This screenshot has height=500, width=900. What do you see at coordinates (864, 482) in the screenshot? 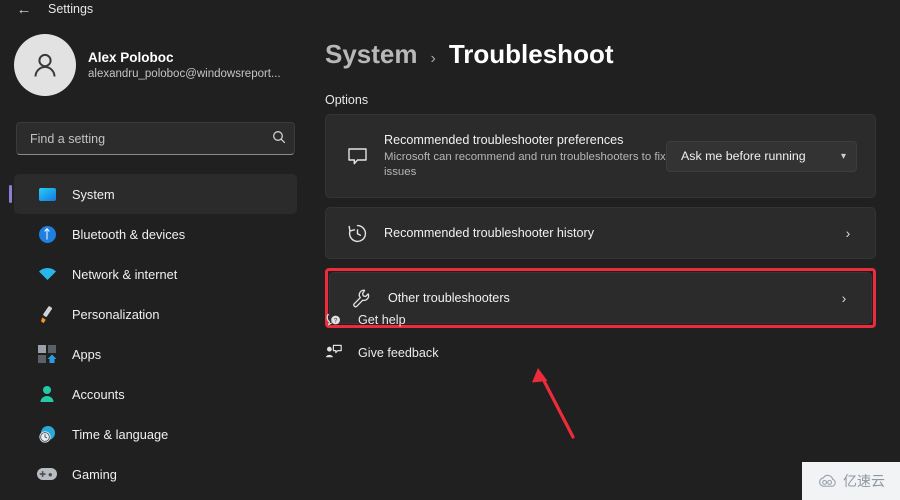
I see `watermark-text: 亿速云` at bounding box center [864, 482].